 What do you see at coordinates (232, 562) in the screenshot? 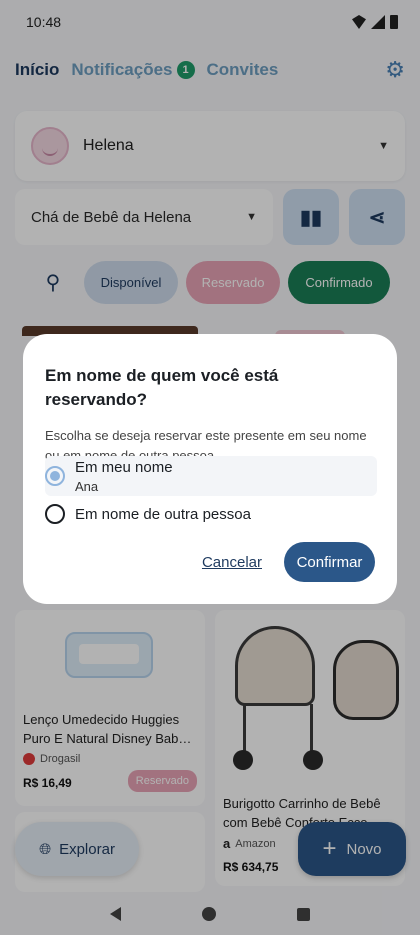
I see `cancel-button: Cancelar` at bounding box center [232, 562].